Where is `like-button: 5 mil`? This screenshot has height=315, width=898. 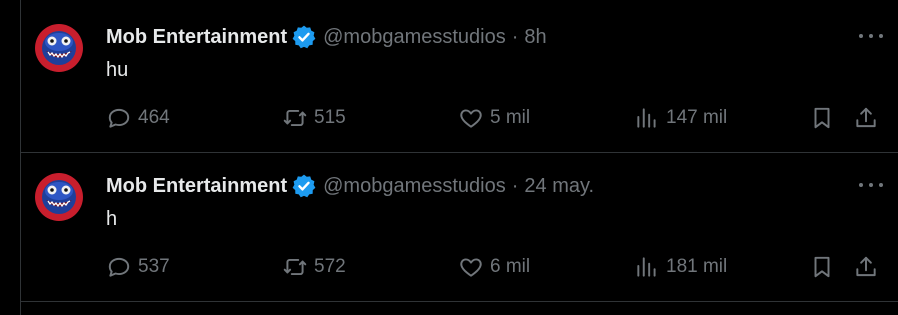
like-button: 5 mil is located at coordinates (494, 118).